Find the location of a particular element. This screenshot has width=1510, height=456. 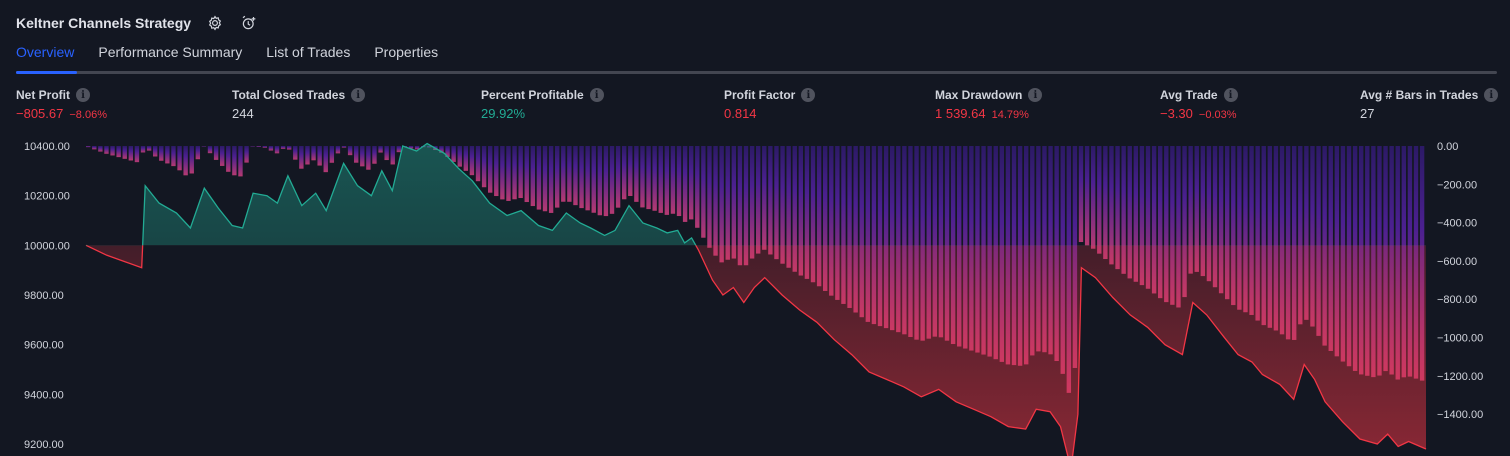

equity-tick-label: 9200.00 is located at coordinates (44, 445).